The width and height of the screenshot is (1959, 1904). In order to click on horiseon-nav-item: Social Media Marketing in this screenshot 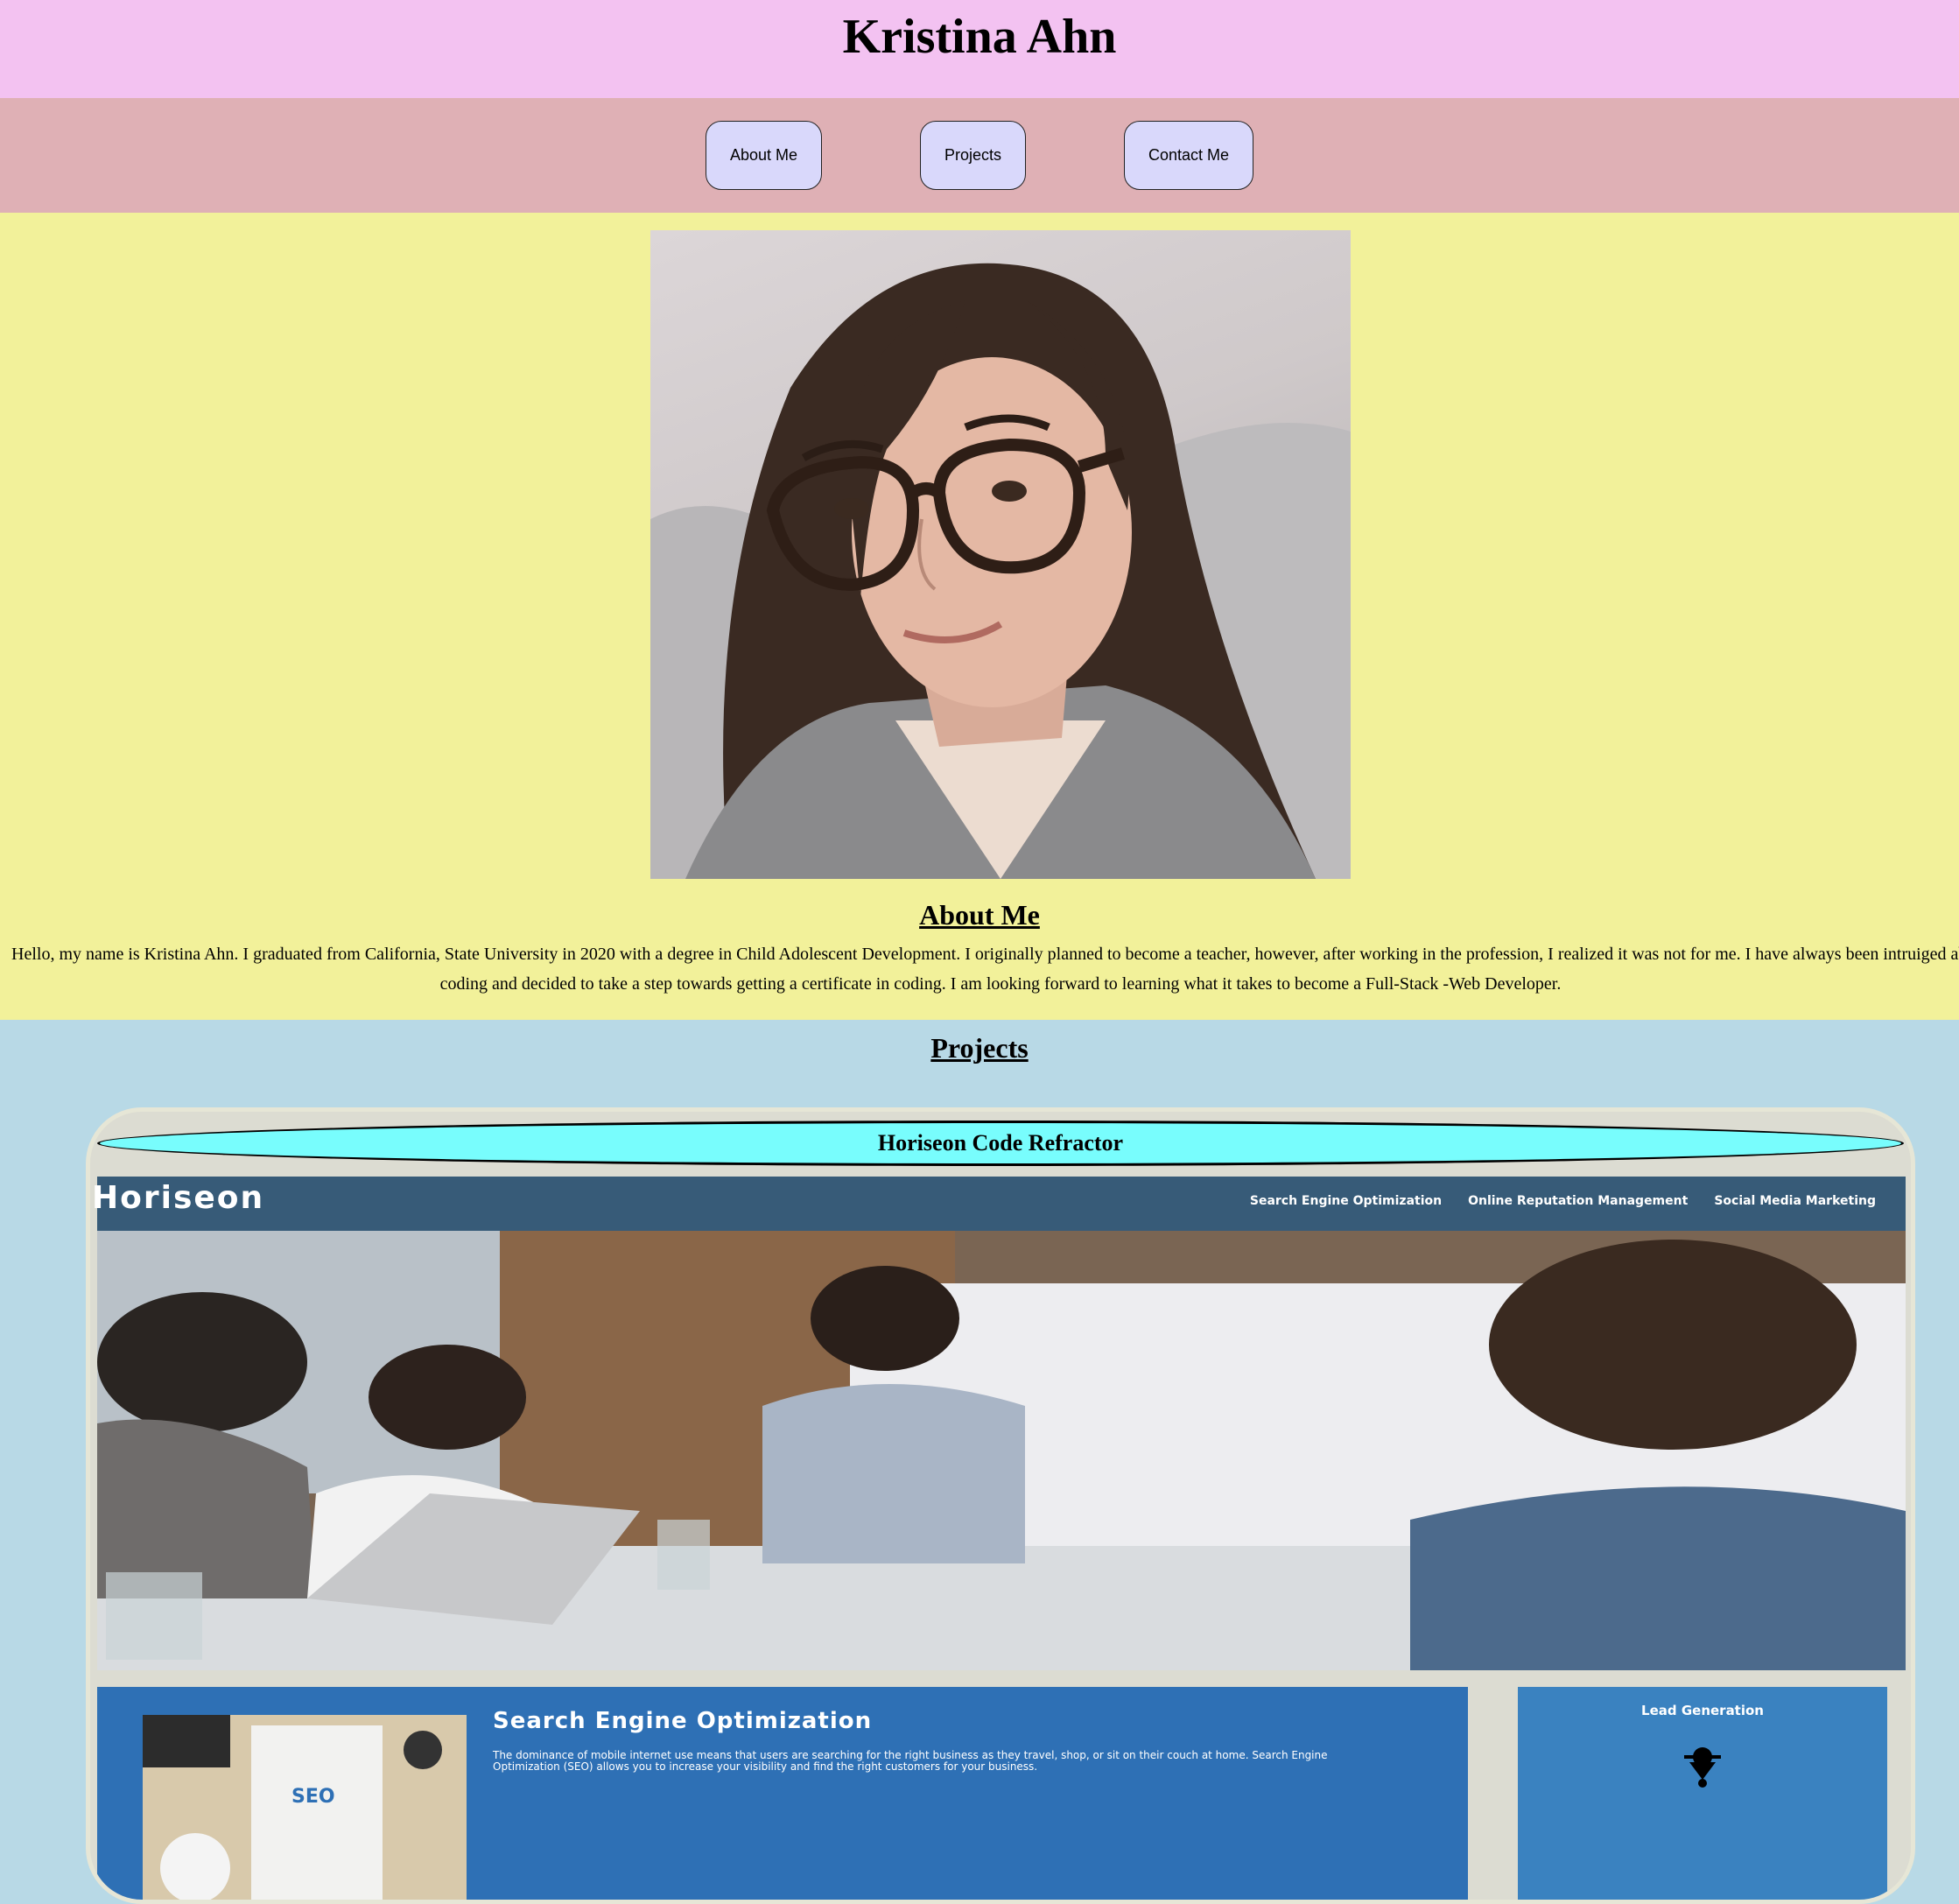, I will do `click(1795, 1201)`.